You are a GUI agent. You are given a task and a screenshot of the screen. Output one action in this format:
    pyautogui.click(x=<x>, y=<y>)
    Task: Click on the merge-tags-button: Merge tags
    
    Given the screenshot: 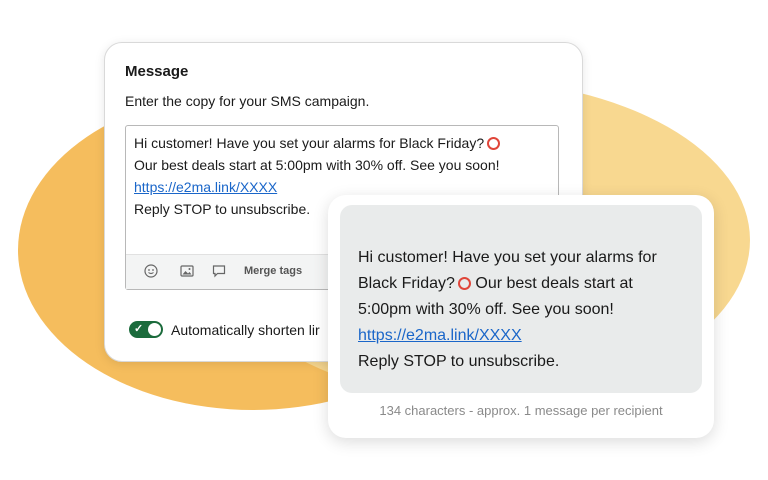 What is the action you would take?
    pyautogui.click(x=273, y=271)
    